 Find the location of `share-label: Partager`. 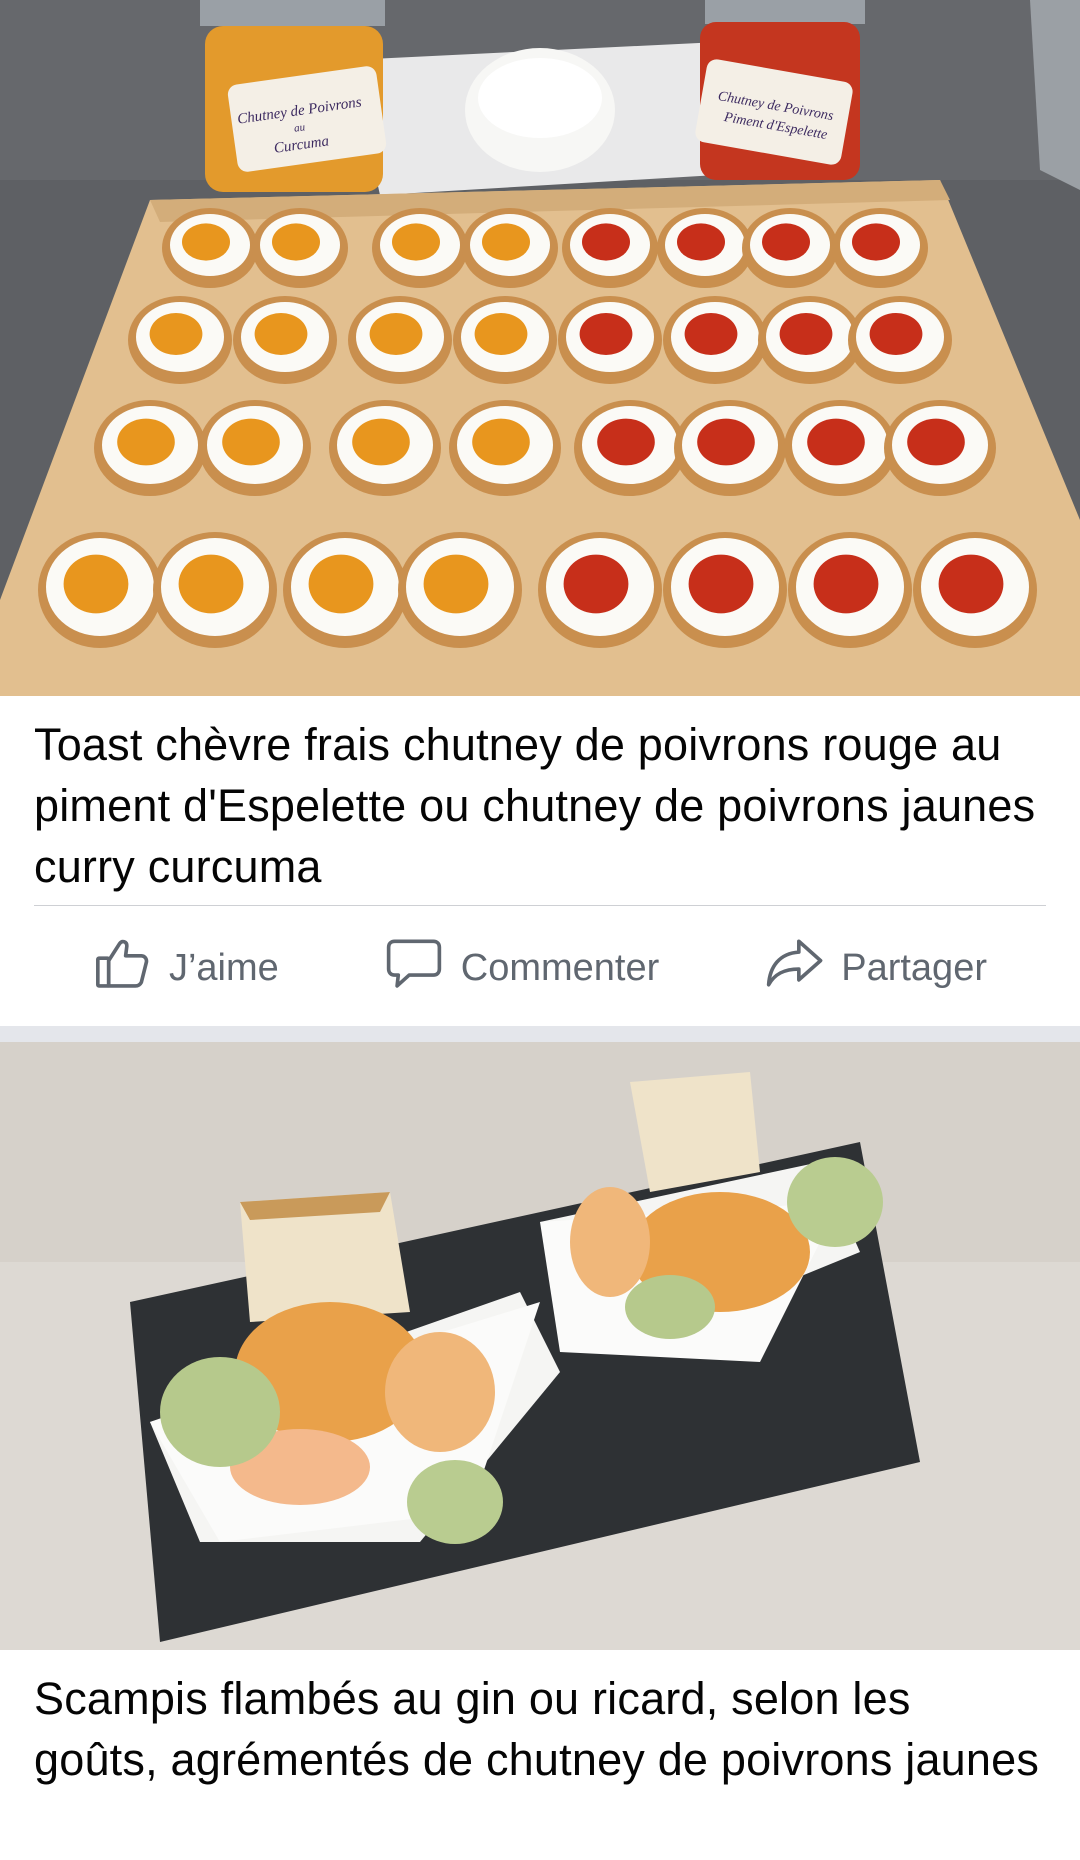

share-label: Partager is located at coordinates (914, 967).